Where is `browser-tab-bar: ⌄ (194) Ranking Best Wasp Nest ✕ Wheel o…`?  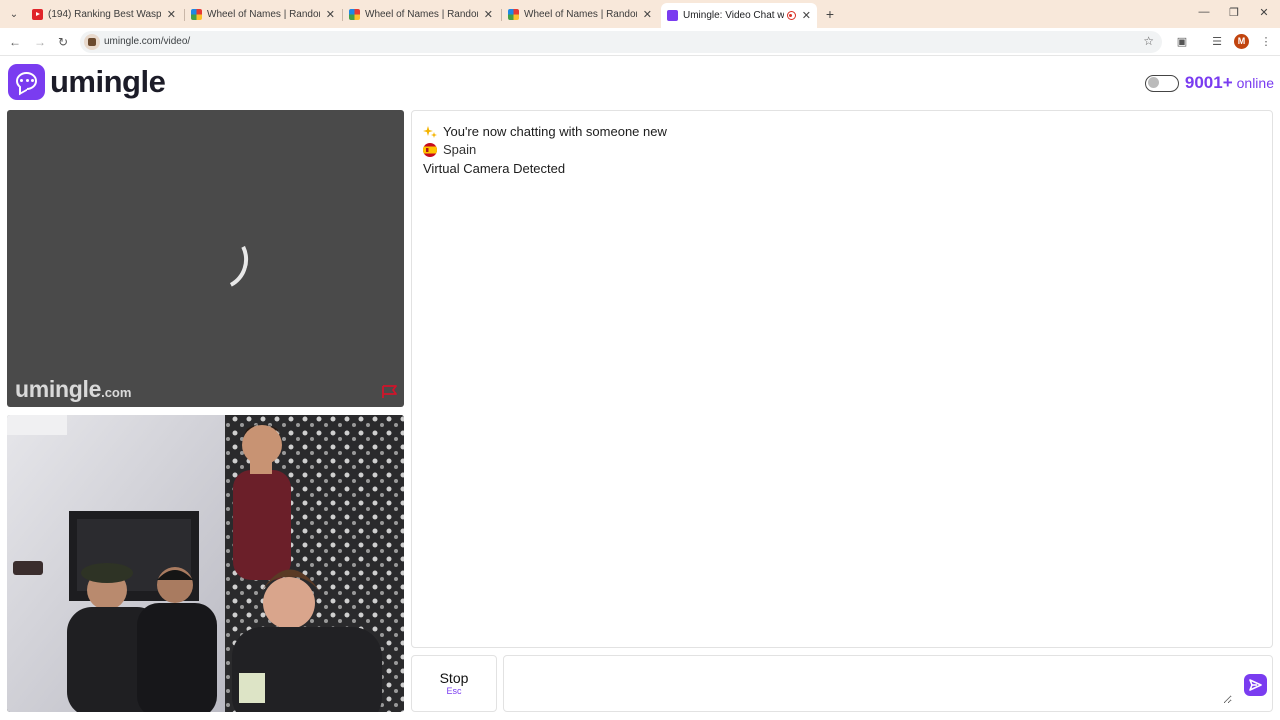 browser-tab-bar: ⌄ (194) Ranking Best Wasp Nest ✕ Wheel o… is located at coordinates (640, 14).